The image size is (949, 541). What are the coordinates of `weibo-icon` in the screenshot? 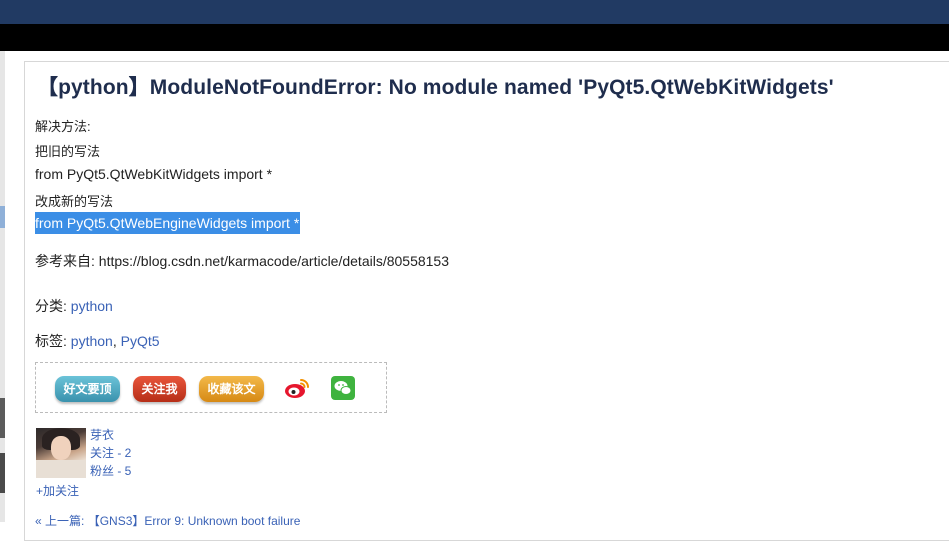 It's located at (297, 388).